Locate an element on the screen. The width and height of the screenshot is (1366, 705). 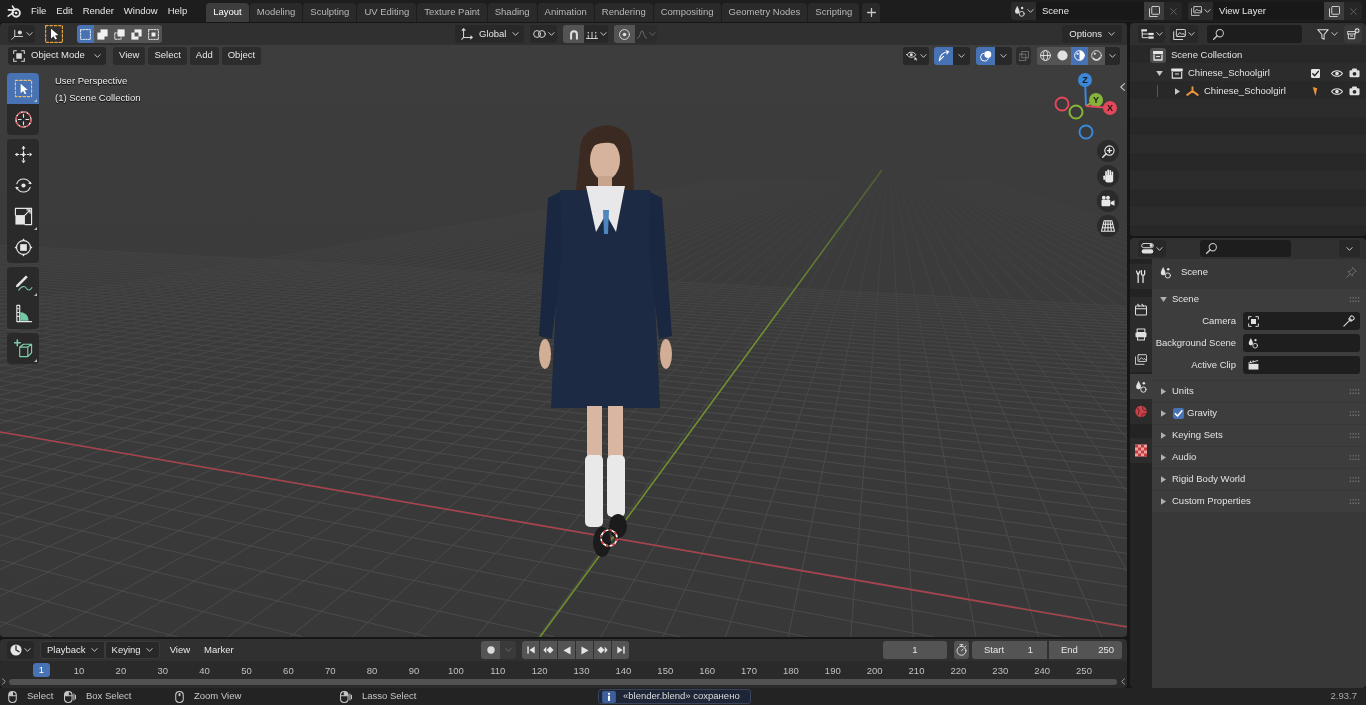
auto-keying-toggle is located at coordinates (490, 650).